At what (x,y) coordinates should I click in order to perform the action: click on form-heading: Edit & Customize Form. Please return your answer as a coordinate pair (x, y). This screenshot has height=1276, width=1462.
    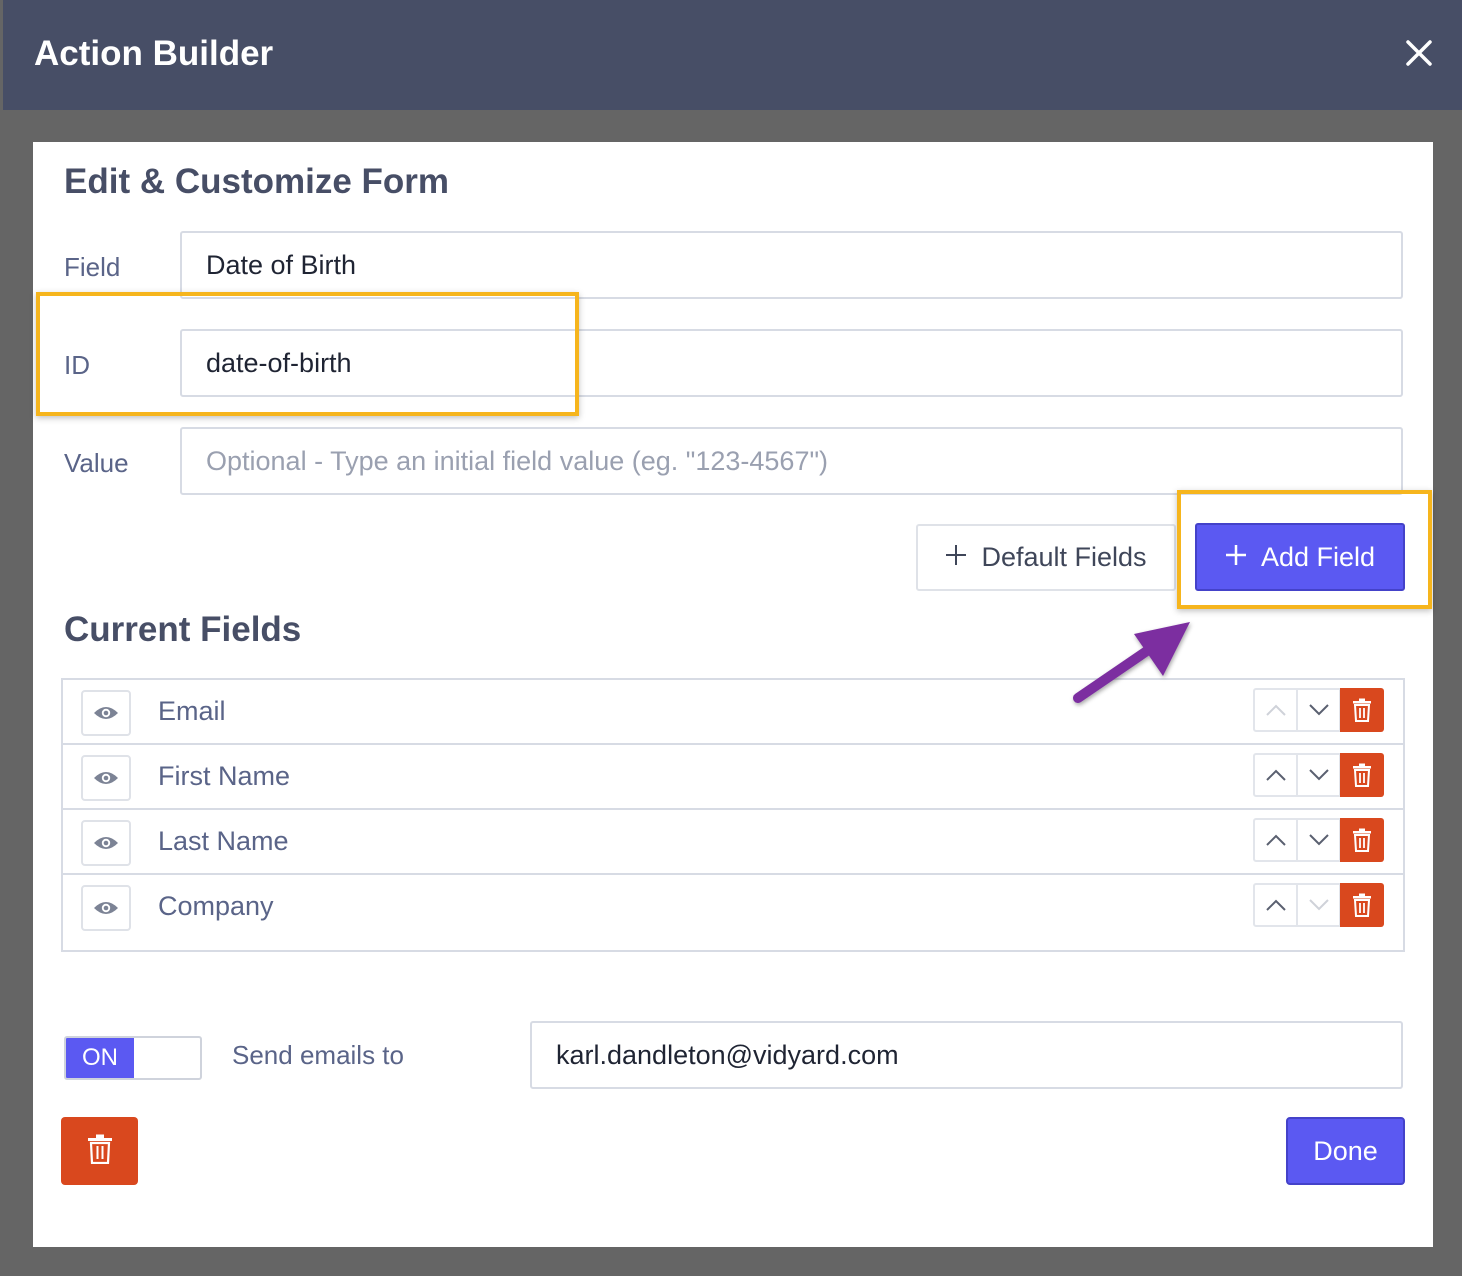
    Looking at the image, I should click on (257, 181).